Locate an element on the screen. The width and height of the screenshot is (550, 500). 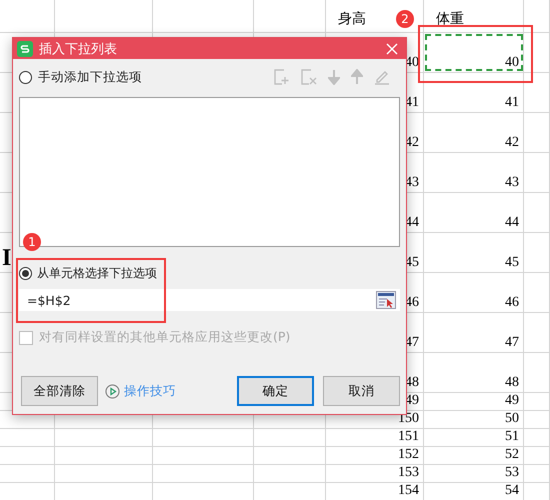
ok-button: 确定 is located at coordinates (275, 391).